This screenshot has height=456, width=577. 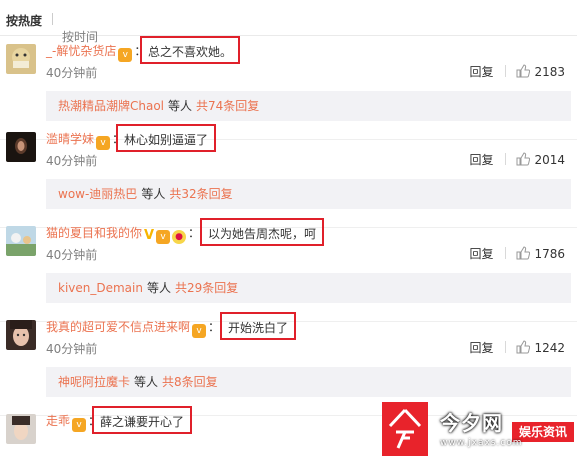 What do you see at coordinates (100, 288) in the screenshot?
I see `reply-users: kiven_Demain` at bounding box center [100, 288].